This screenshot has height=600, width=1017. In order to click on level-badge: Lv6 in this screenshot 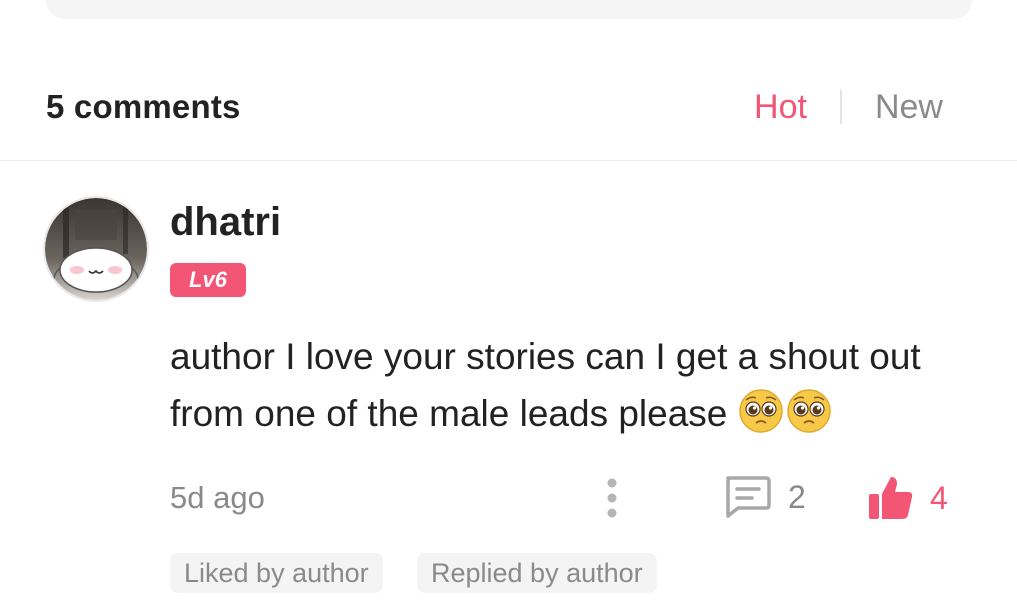, I will do `click(208, 280)`.